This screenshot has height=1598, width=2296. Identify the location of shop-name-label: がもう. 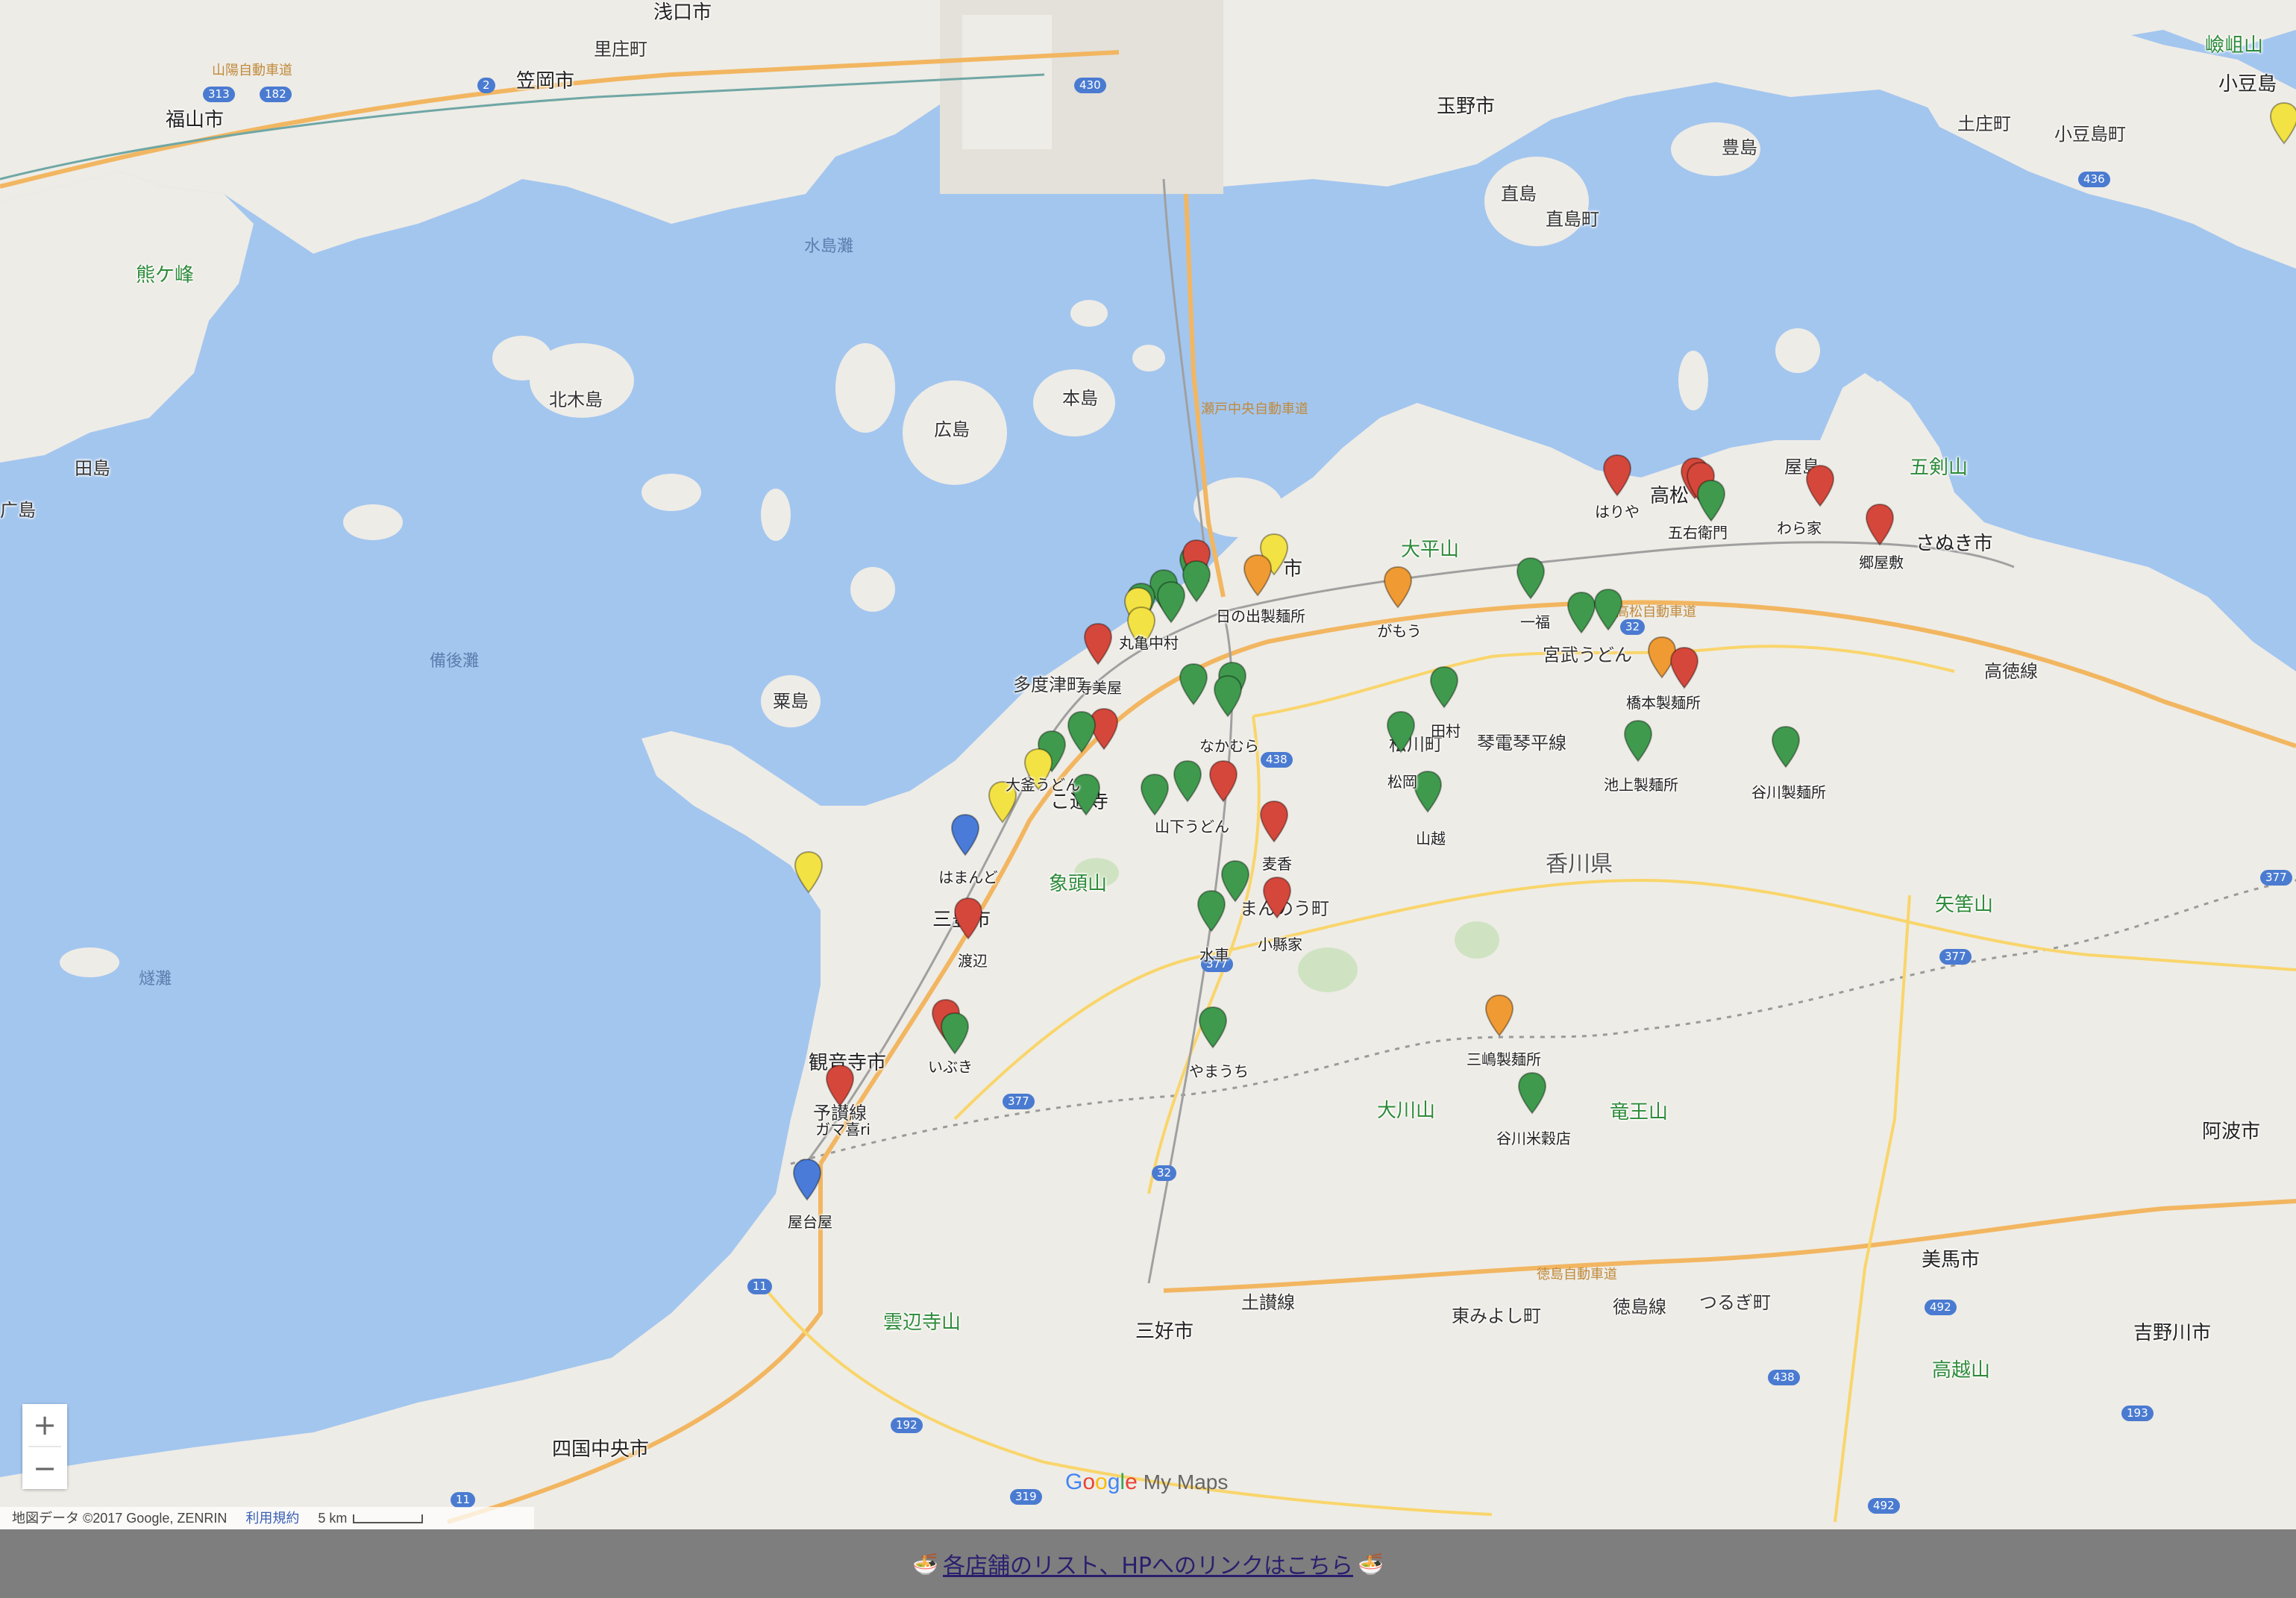
(1399, 631).